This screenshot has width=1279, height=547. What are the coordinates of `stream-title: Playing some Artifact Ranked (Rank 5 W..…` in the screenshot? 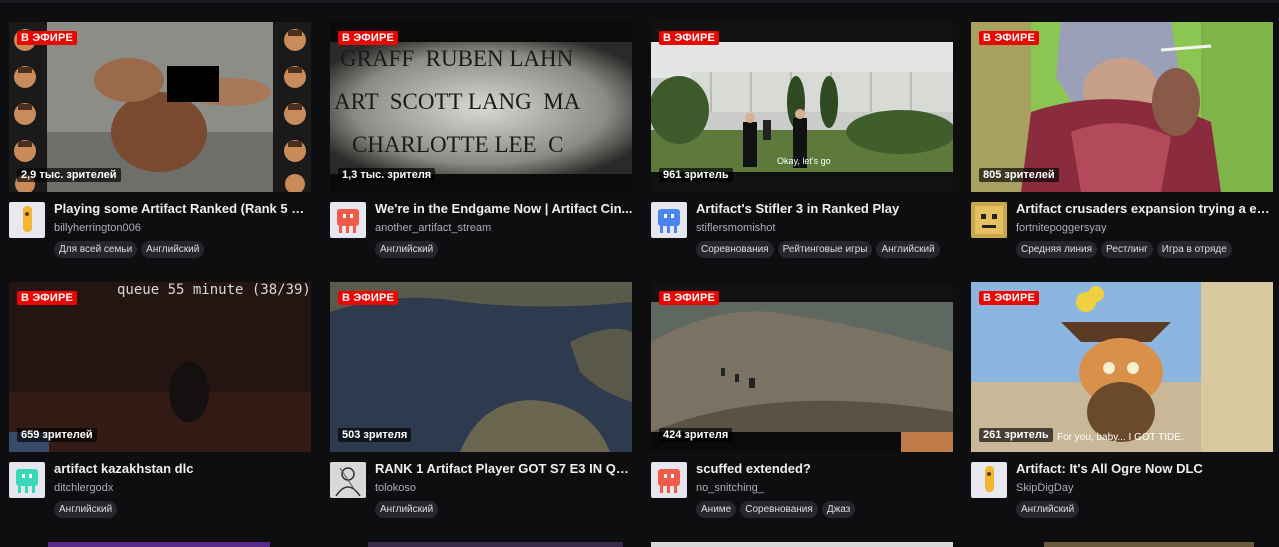 It's located at (183, 208).